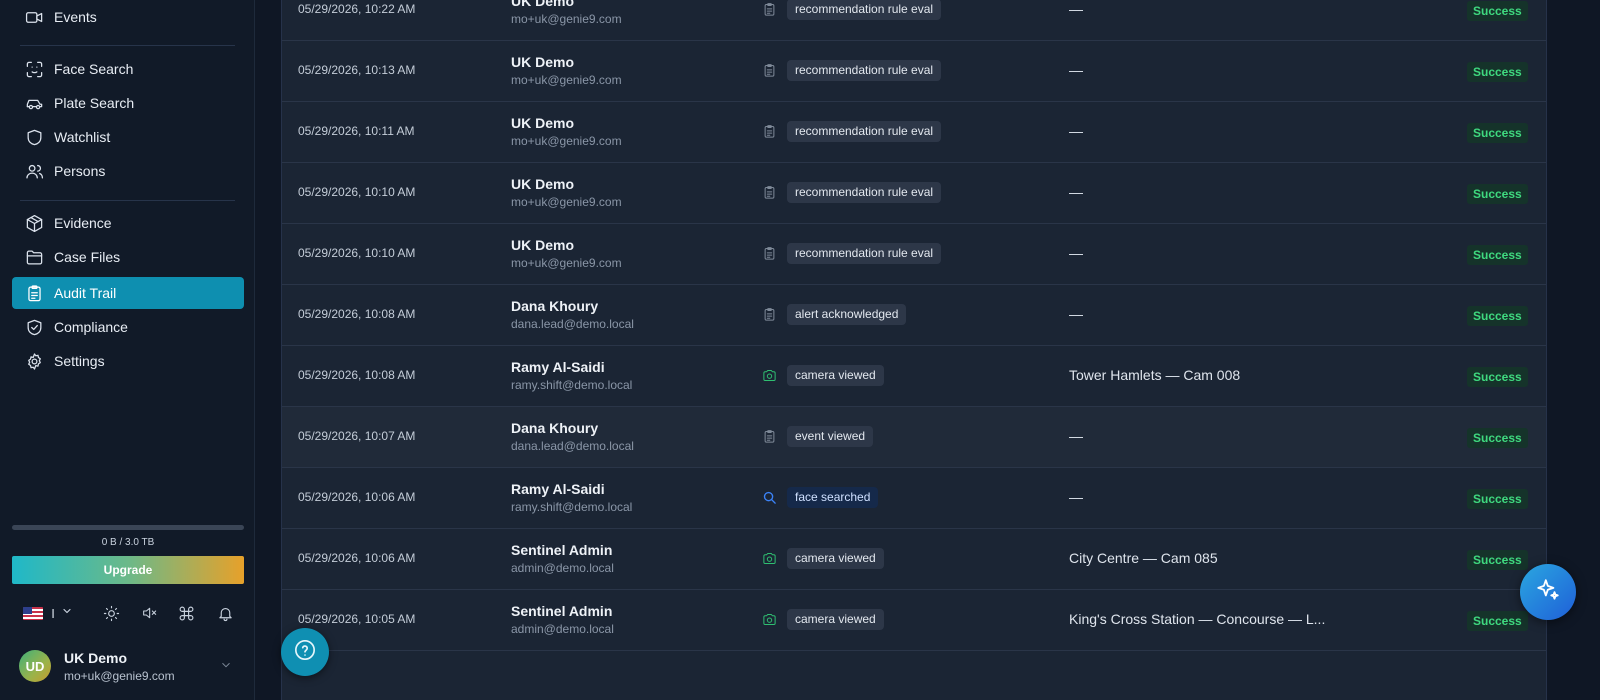  I want to click on help-icon, so click(305, 652).